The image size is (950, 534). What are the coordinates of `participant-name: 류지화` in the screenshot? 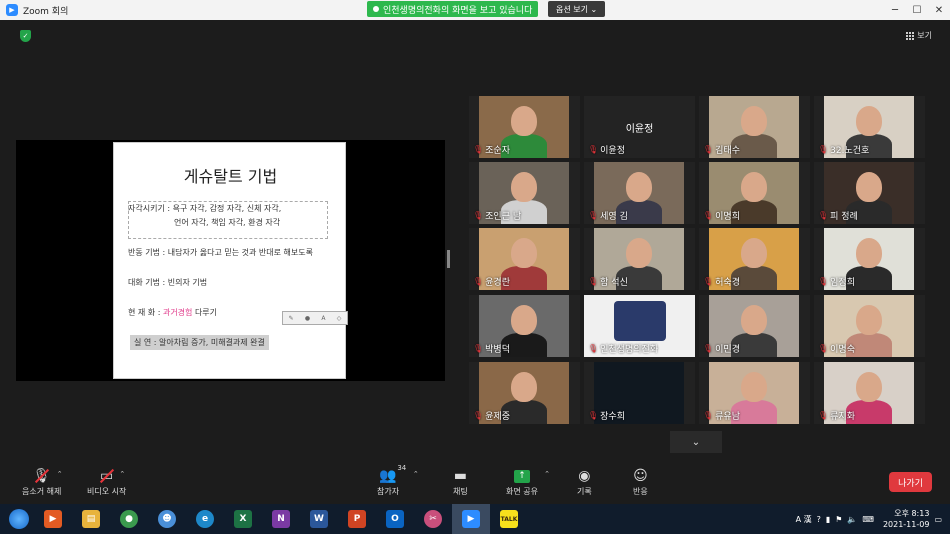 It's located at (842, 417).